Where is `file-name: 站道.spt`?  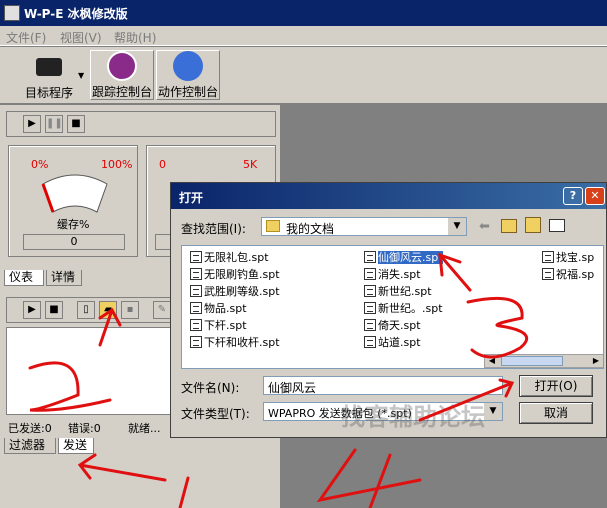
file-name: 站道.spt is located at coordinates (399, 342).